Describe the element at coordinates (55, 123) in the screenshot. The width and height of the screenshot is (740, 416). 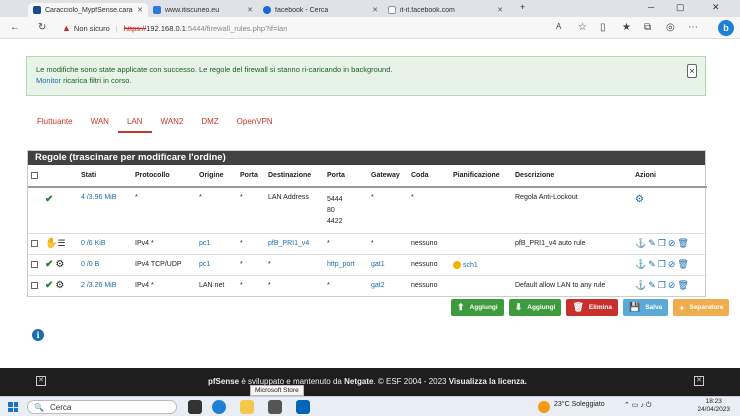
I see `tab-fluttuante: Fluttuante` at that location.